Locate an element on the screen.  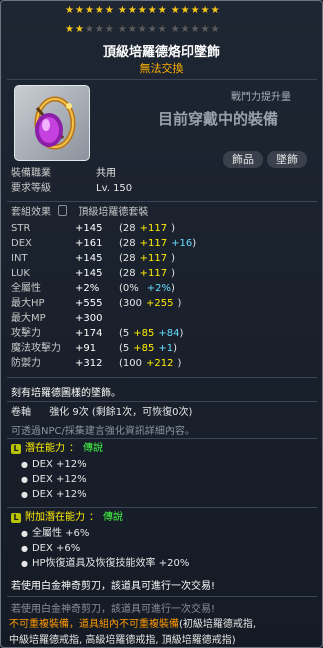
stat-total: +145 is located at coordinates (89, 228).